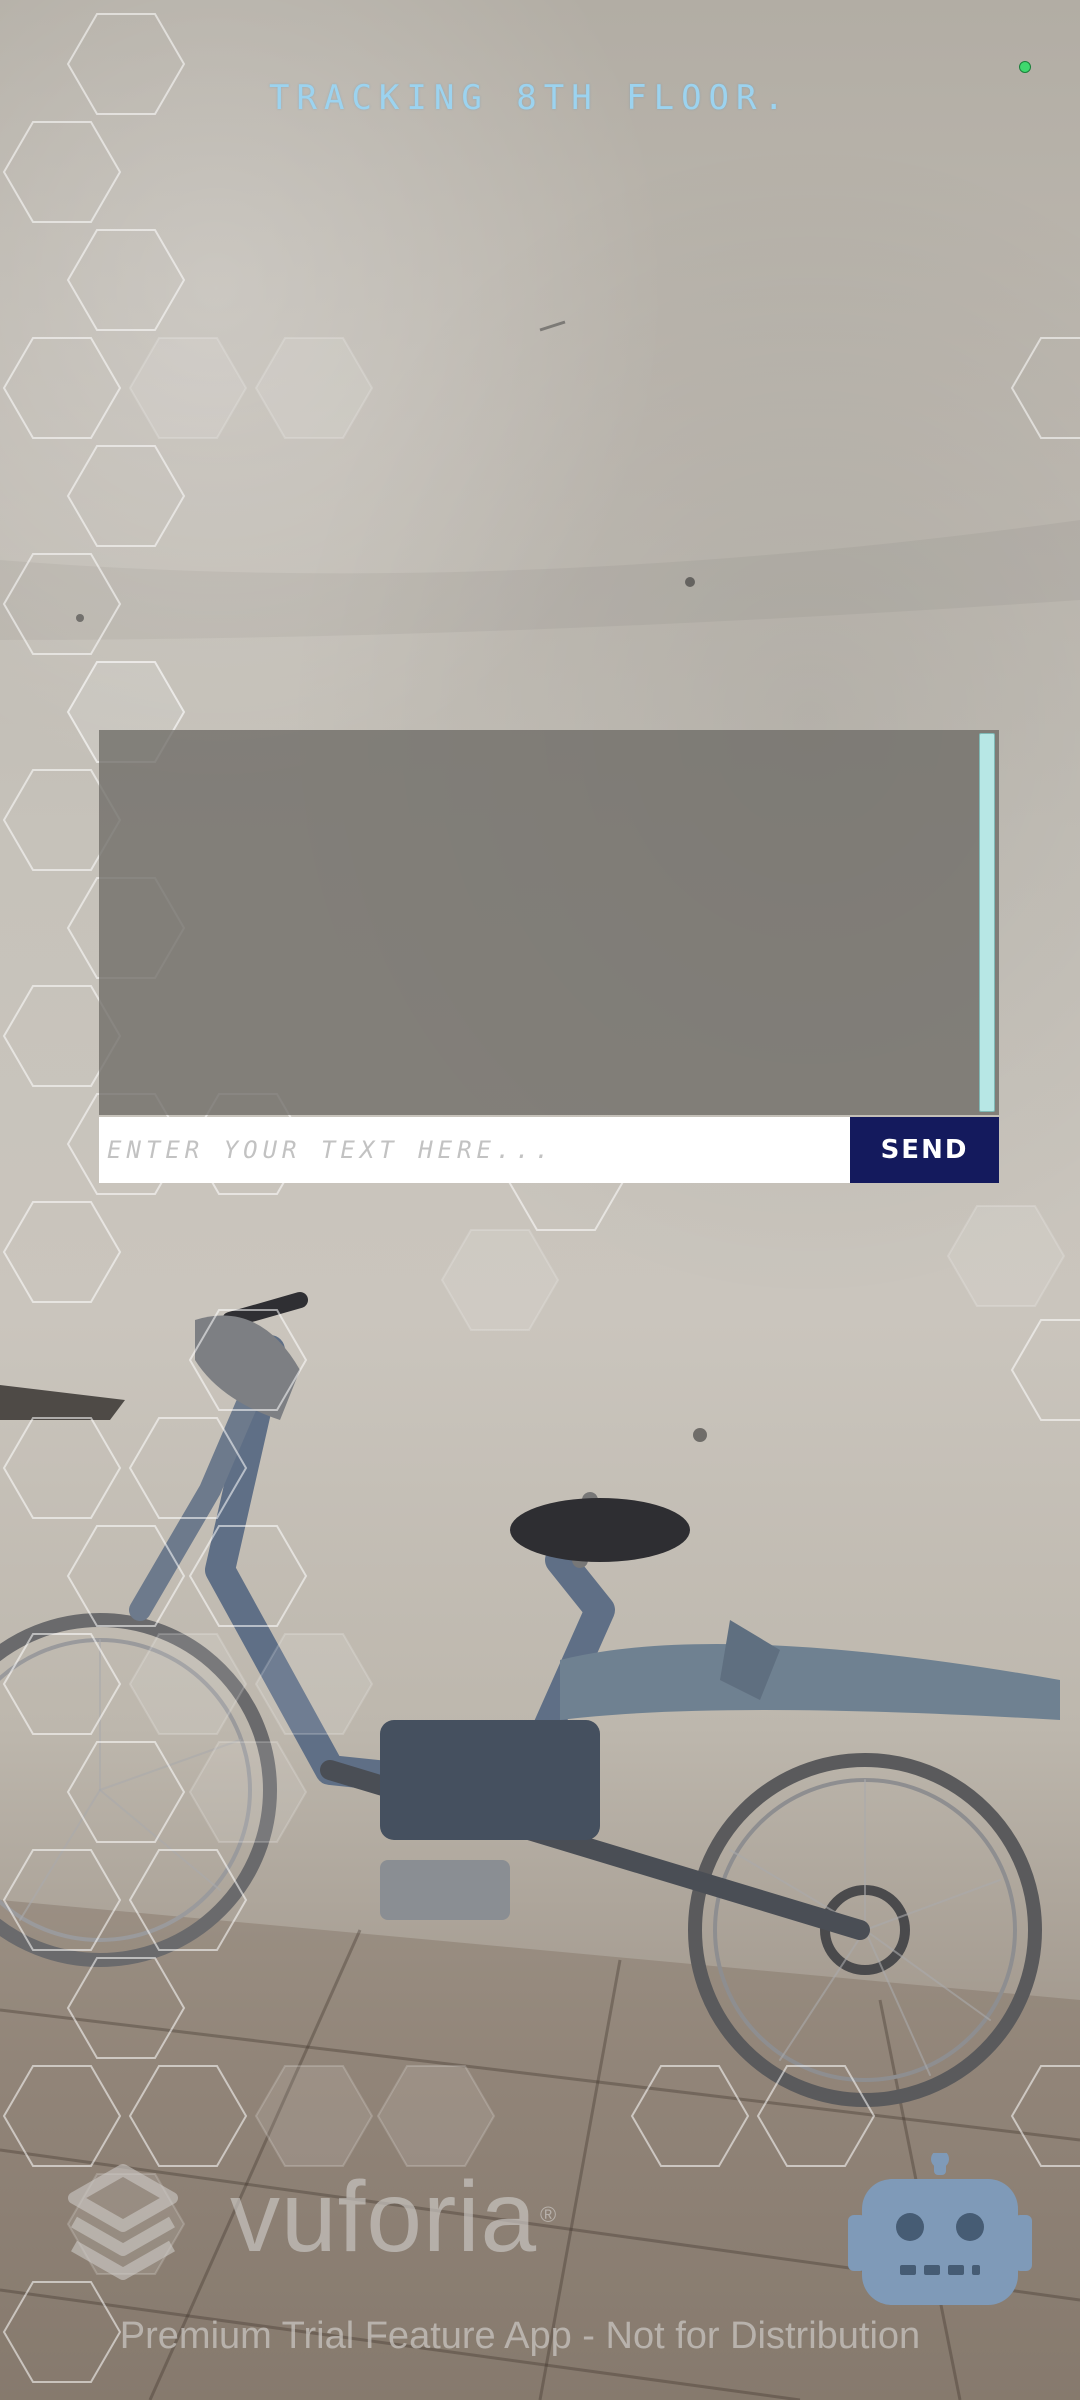 The width and height of the screenshot is (1080, 2400). I want to click on chat-messages-panel, so click(549, 922).